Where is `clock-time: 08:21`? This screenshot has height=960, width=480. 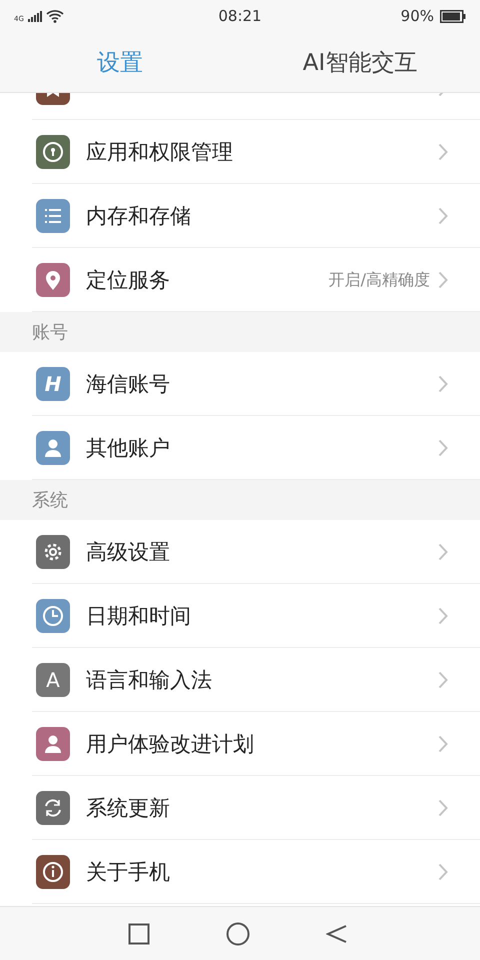
clock-time: 08:21 is located at coordinates (240, 16).